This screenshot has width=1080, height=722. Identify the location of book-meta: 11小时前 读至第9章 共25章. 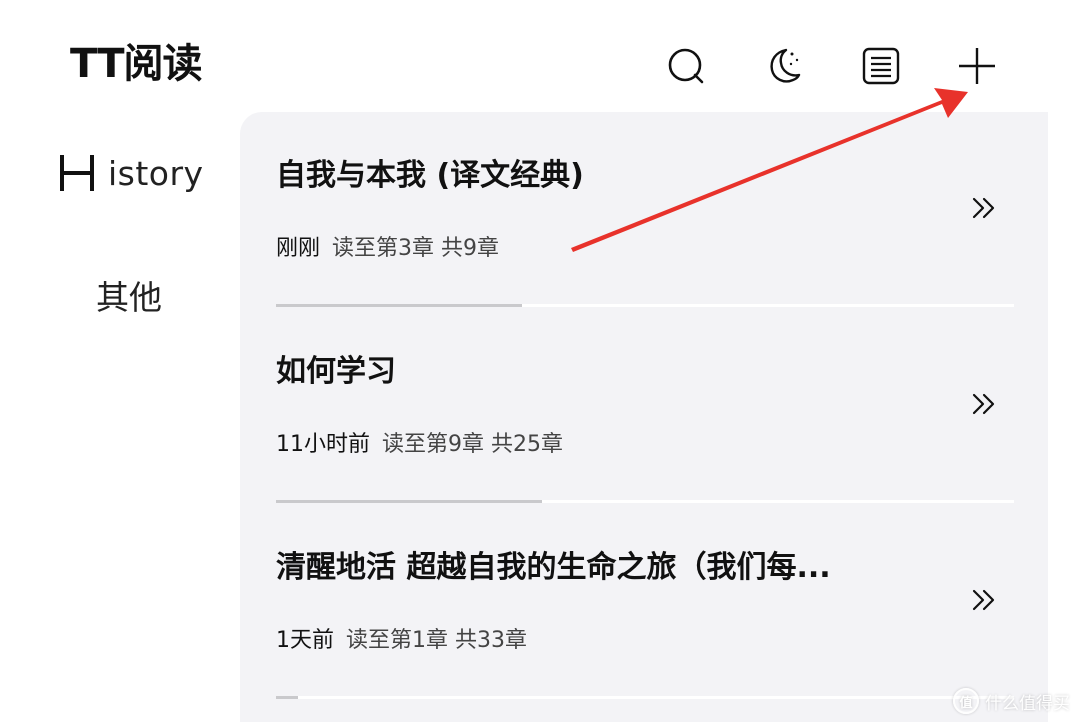
(419, 445).